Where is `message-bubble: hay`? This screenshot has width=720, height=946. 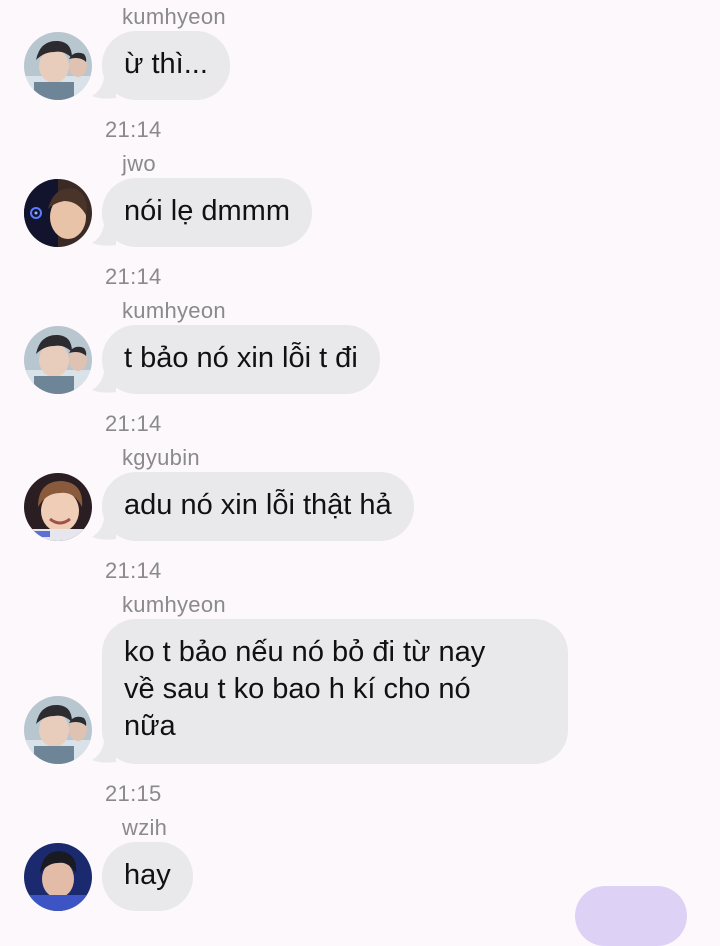 message-bubble: hay is located at coordinates (147, 876).